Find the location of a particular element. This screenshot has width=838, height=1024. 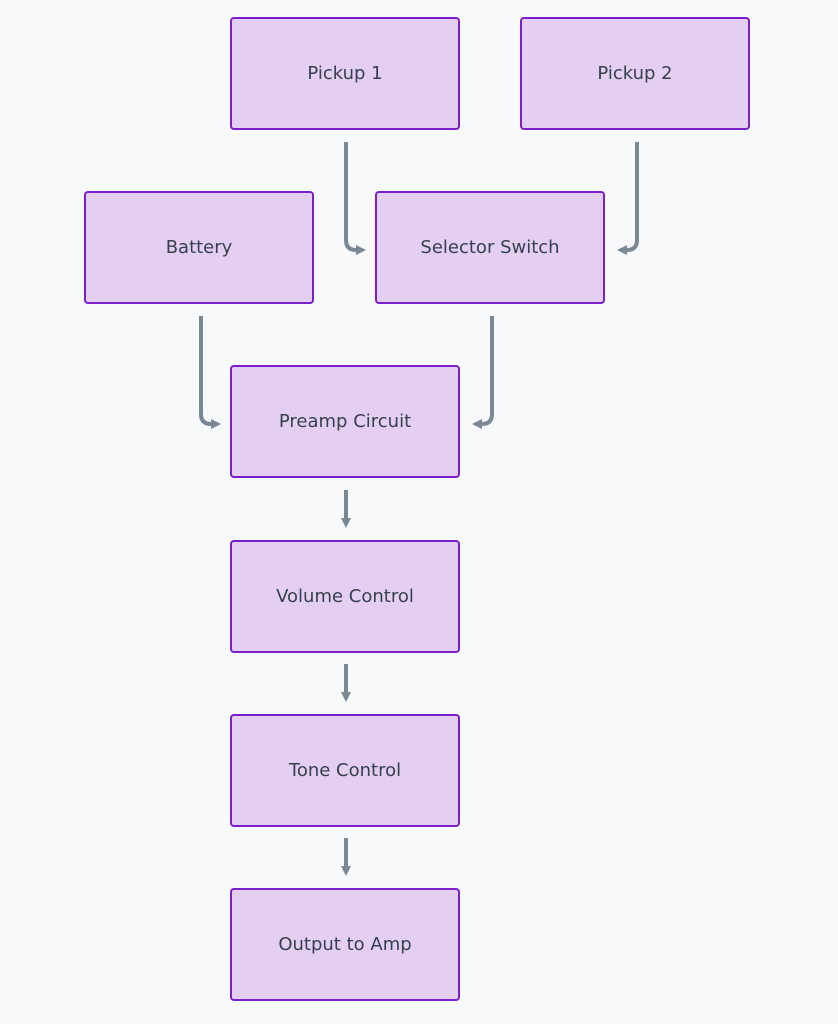

node-label: Volume Control is located at coordinates (345, 596).